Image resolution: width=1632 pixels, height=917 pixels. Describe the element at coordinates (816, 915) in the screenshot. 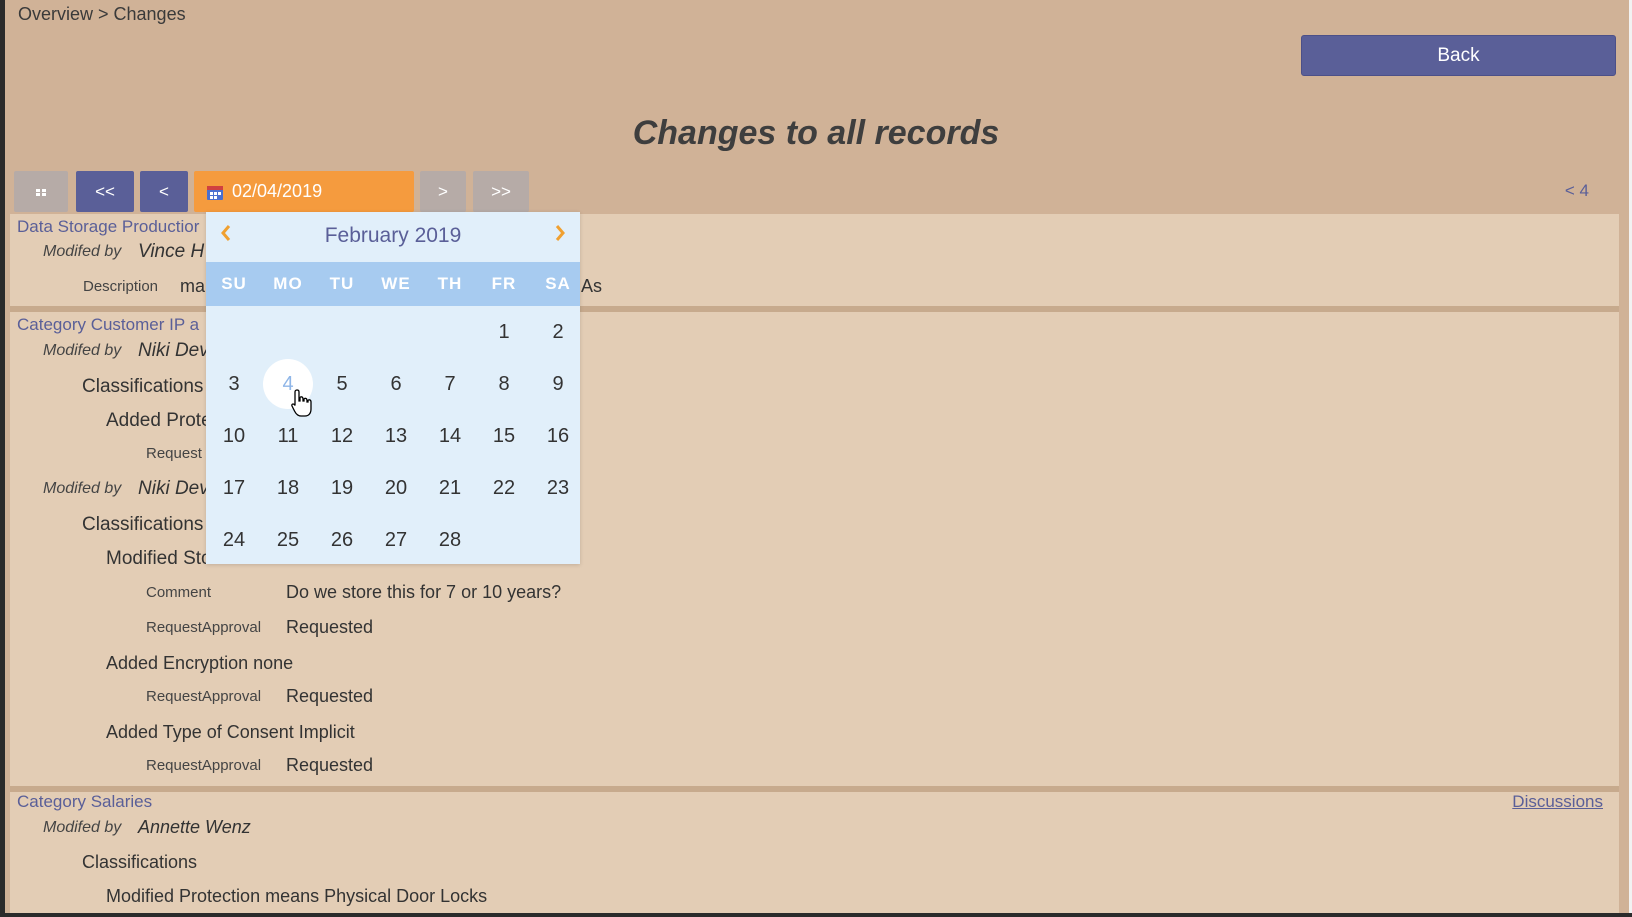

I see `window-frame-bottom` at that location.